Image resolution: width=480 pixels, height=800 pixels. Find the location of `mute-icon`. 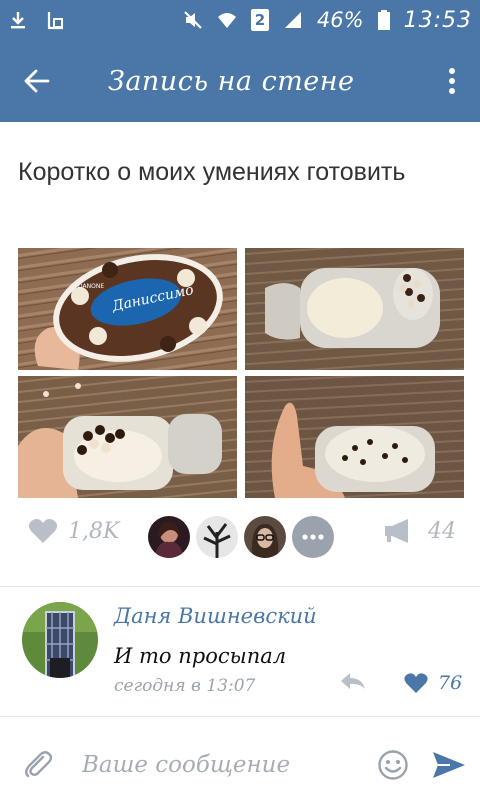

mute-icon is located at coordinates (193, 20).